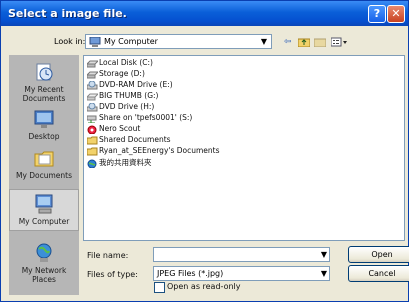 This screenshot has width=409, height=302. Describe the element at coordinates (44, 275) in the screenshot. I see `place-label: My Network Places` at that location.